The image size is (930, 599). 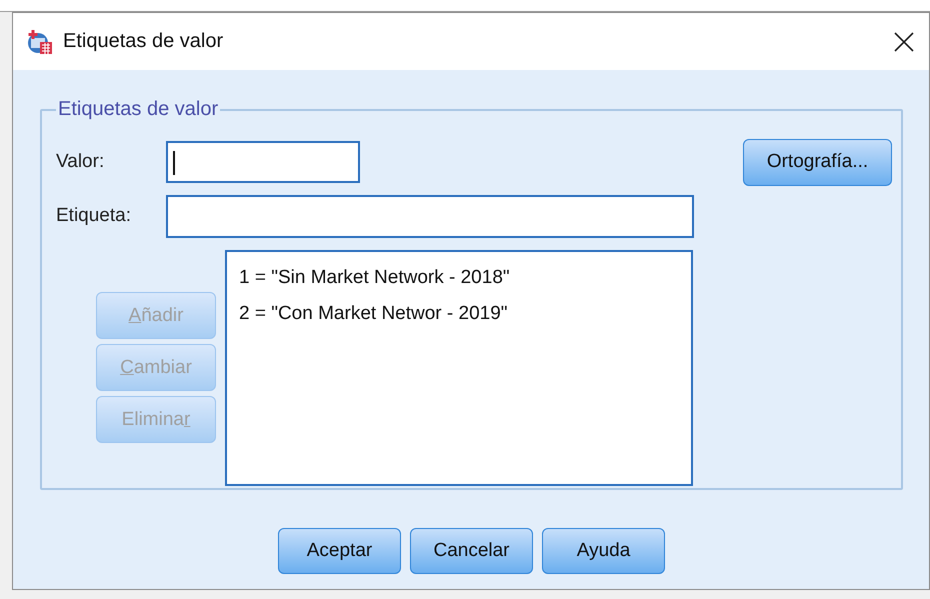 What do you see at coordinates (459, 278) in the screenshot?
I see `list-item: 1 = "Sin Market Network - 2018"` at bounding box center [459, 278].